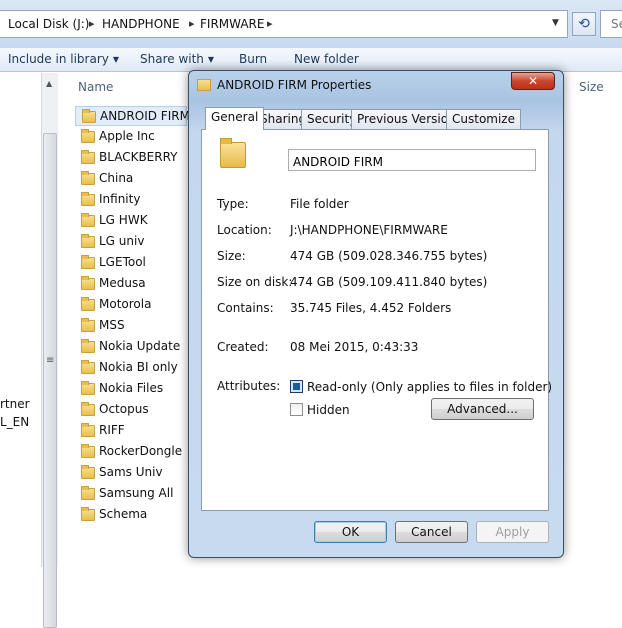  I want to click on folder-row: Schema, so click(131, 515).